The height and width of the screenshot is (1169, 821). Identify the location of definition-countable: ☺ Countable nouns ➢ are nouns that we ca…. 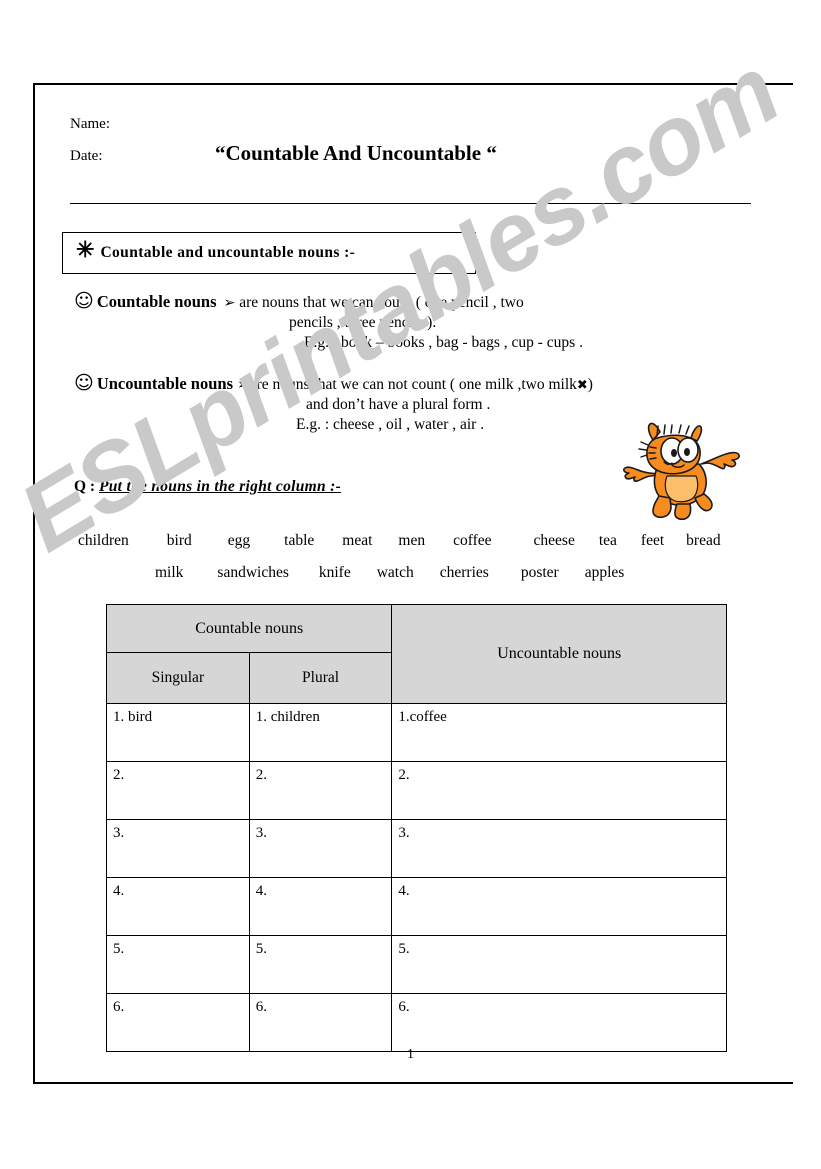
(424, 322).